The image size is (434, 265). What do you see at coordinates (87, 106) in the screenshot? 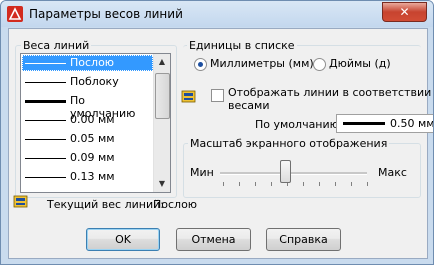
I see `weight-list-item: По умолчанию` at bounding box center [87, 106].